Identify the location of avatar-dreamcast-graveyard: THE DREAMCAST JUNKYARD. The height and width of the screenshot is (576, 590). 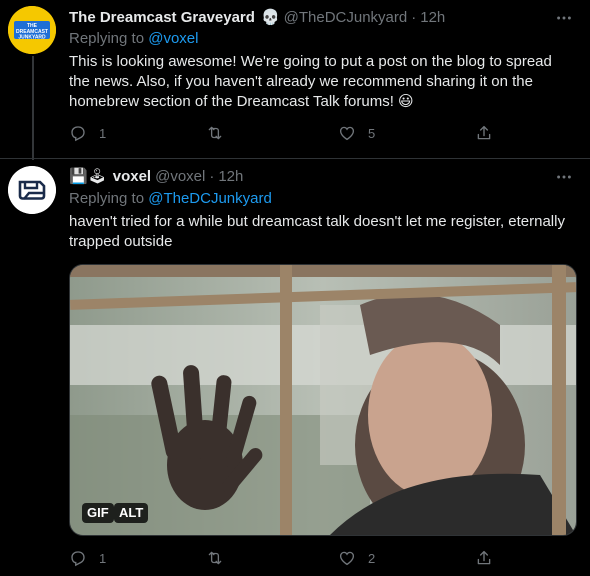
(32, 30).